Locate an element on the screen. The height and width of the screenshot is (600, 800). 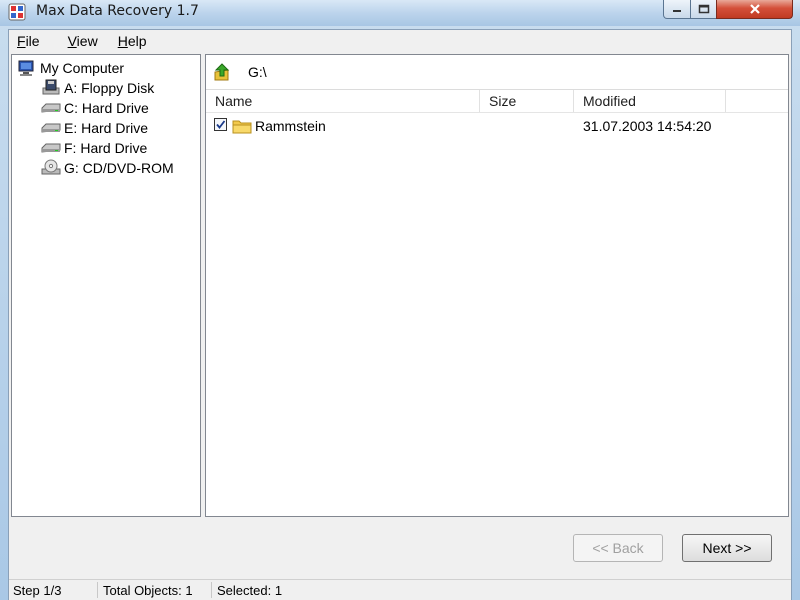
tree-item-label: C: Hard Drive is located at coordinates (106, 108).